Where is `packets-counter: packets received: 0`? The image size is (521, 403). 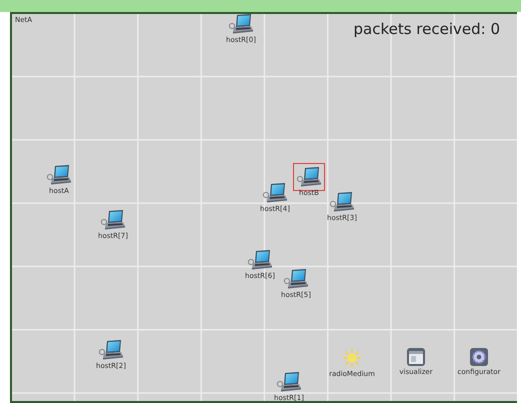
packets-counter: packets received: 0 is located at coordinates (426, 29).